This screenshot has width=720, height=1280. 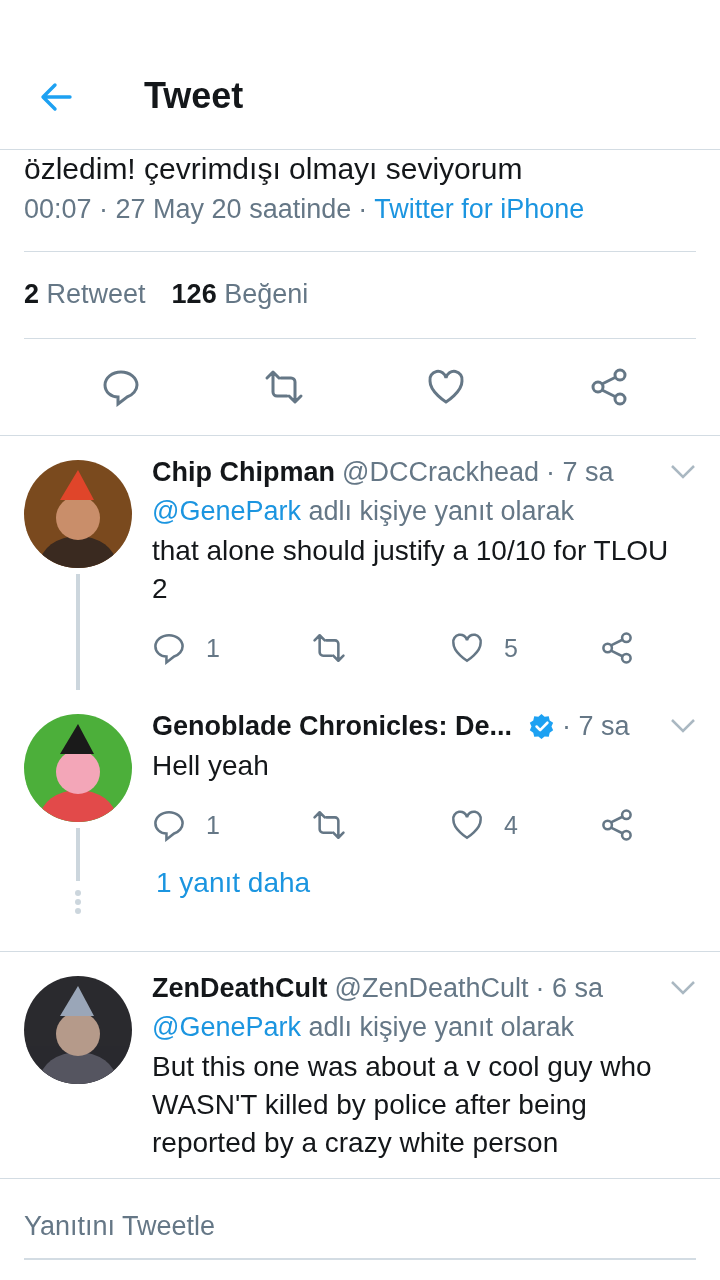 I want to click on reply-text: But this one was about a v cool guy who WASN'T killed by police after being reported by a crazy white person, so click(x=402, y=1105).